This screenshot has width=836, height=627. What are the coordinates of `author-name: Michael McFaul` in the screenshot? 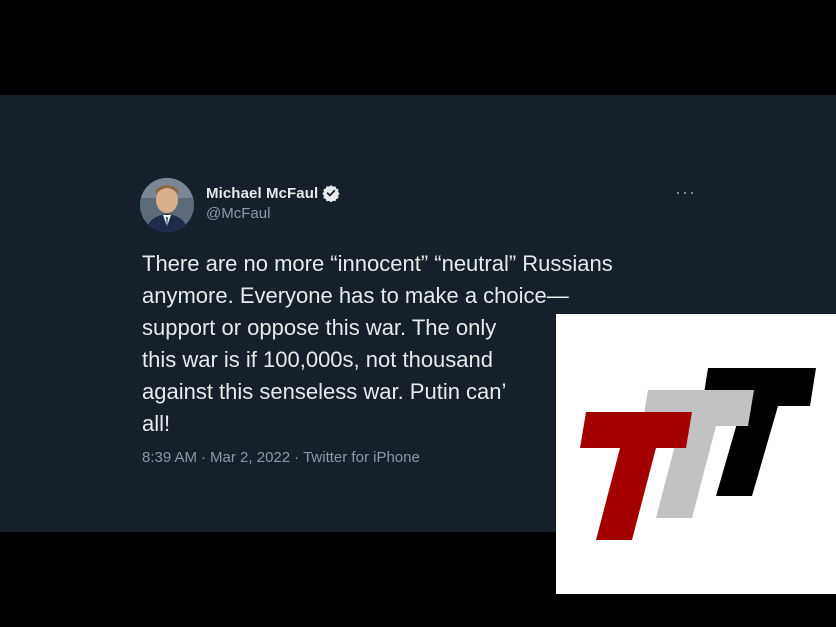 It's located at (262, 193).